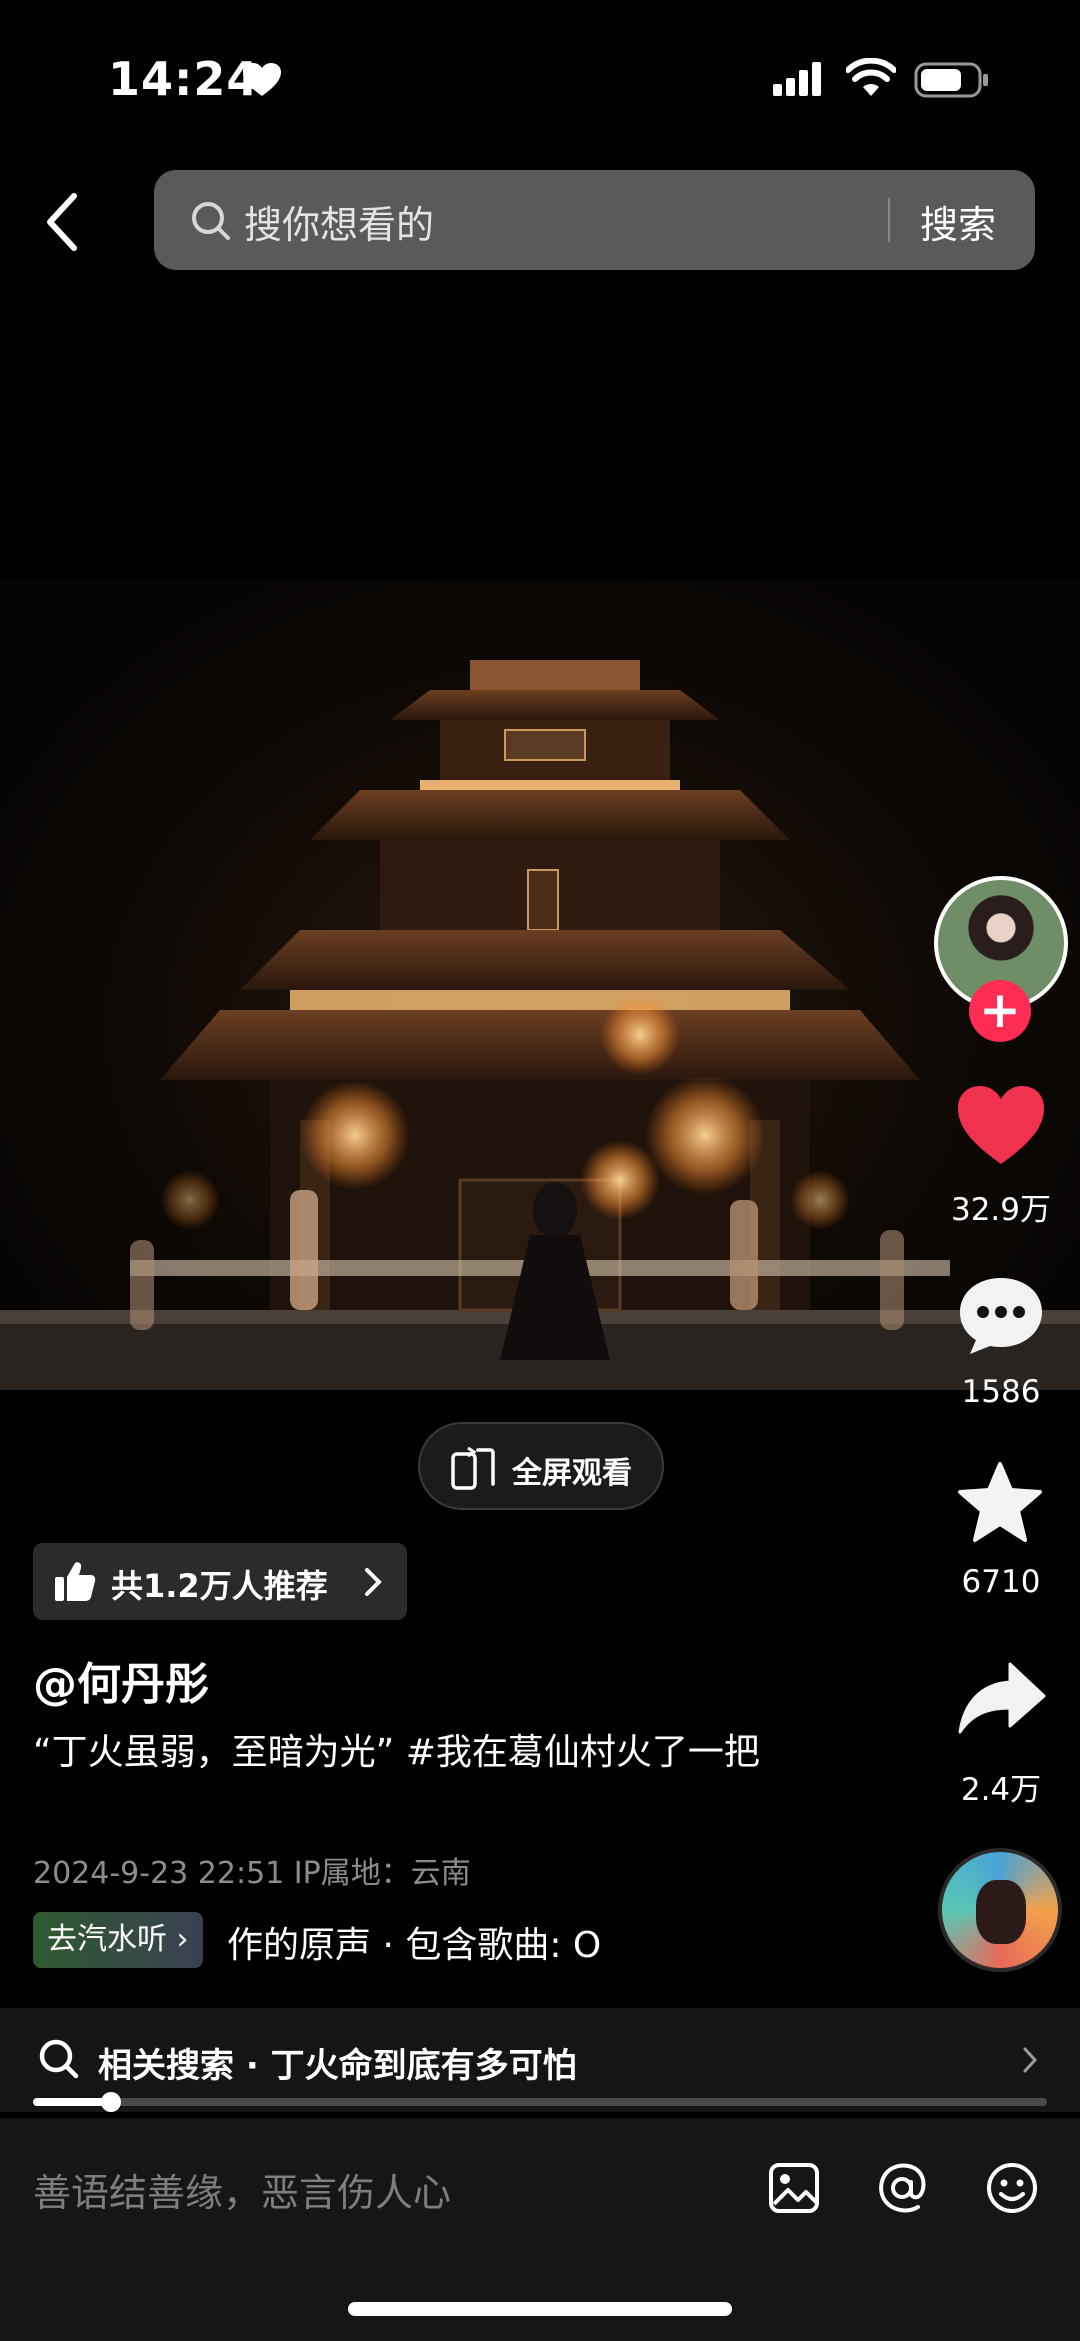  Describe the element at coordinates (219, 1586) in the screenshot. I see `recommend-label: 共1.2万人推荐` at that location.